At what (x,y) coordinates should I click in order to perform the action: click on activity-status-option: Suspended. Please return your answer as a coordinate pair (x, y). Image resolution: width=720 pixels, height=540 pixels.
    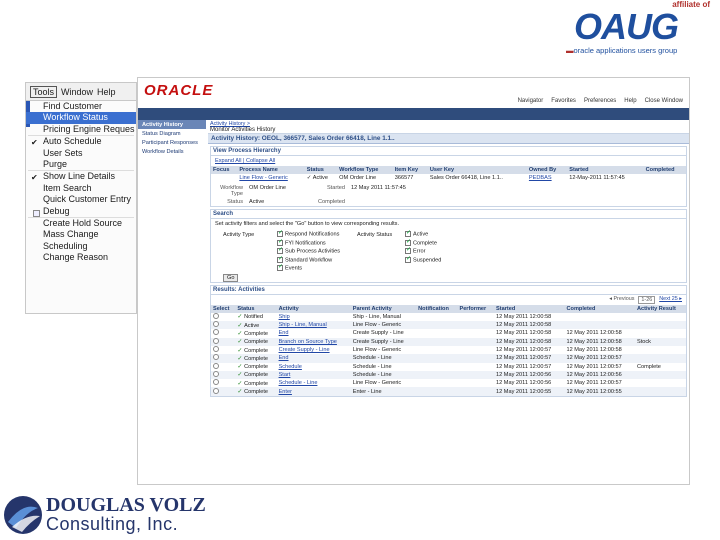
    Looking at the image, I should click on (445, 259).